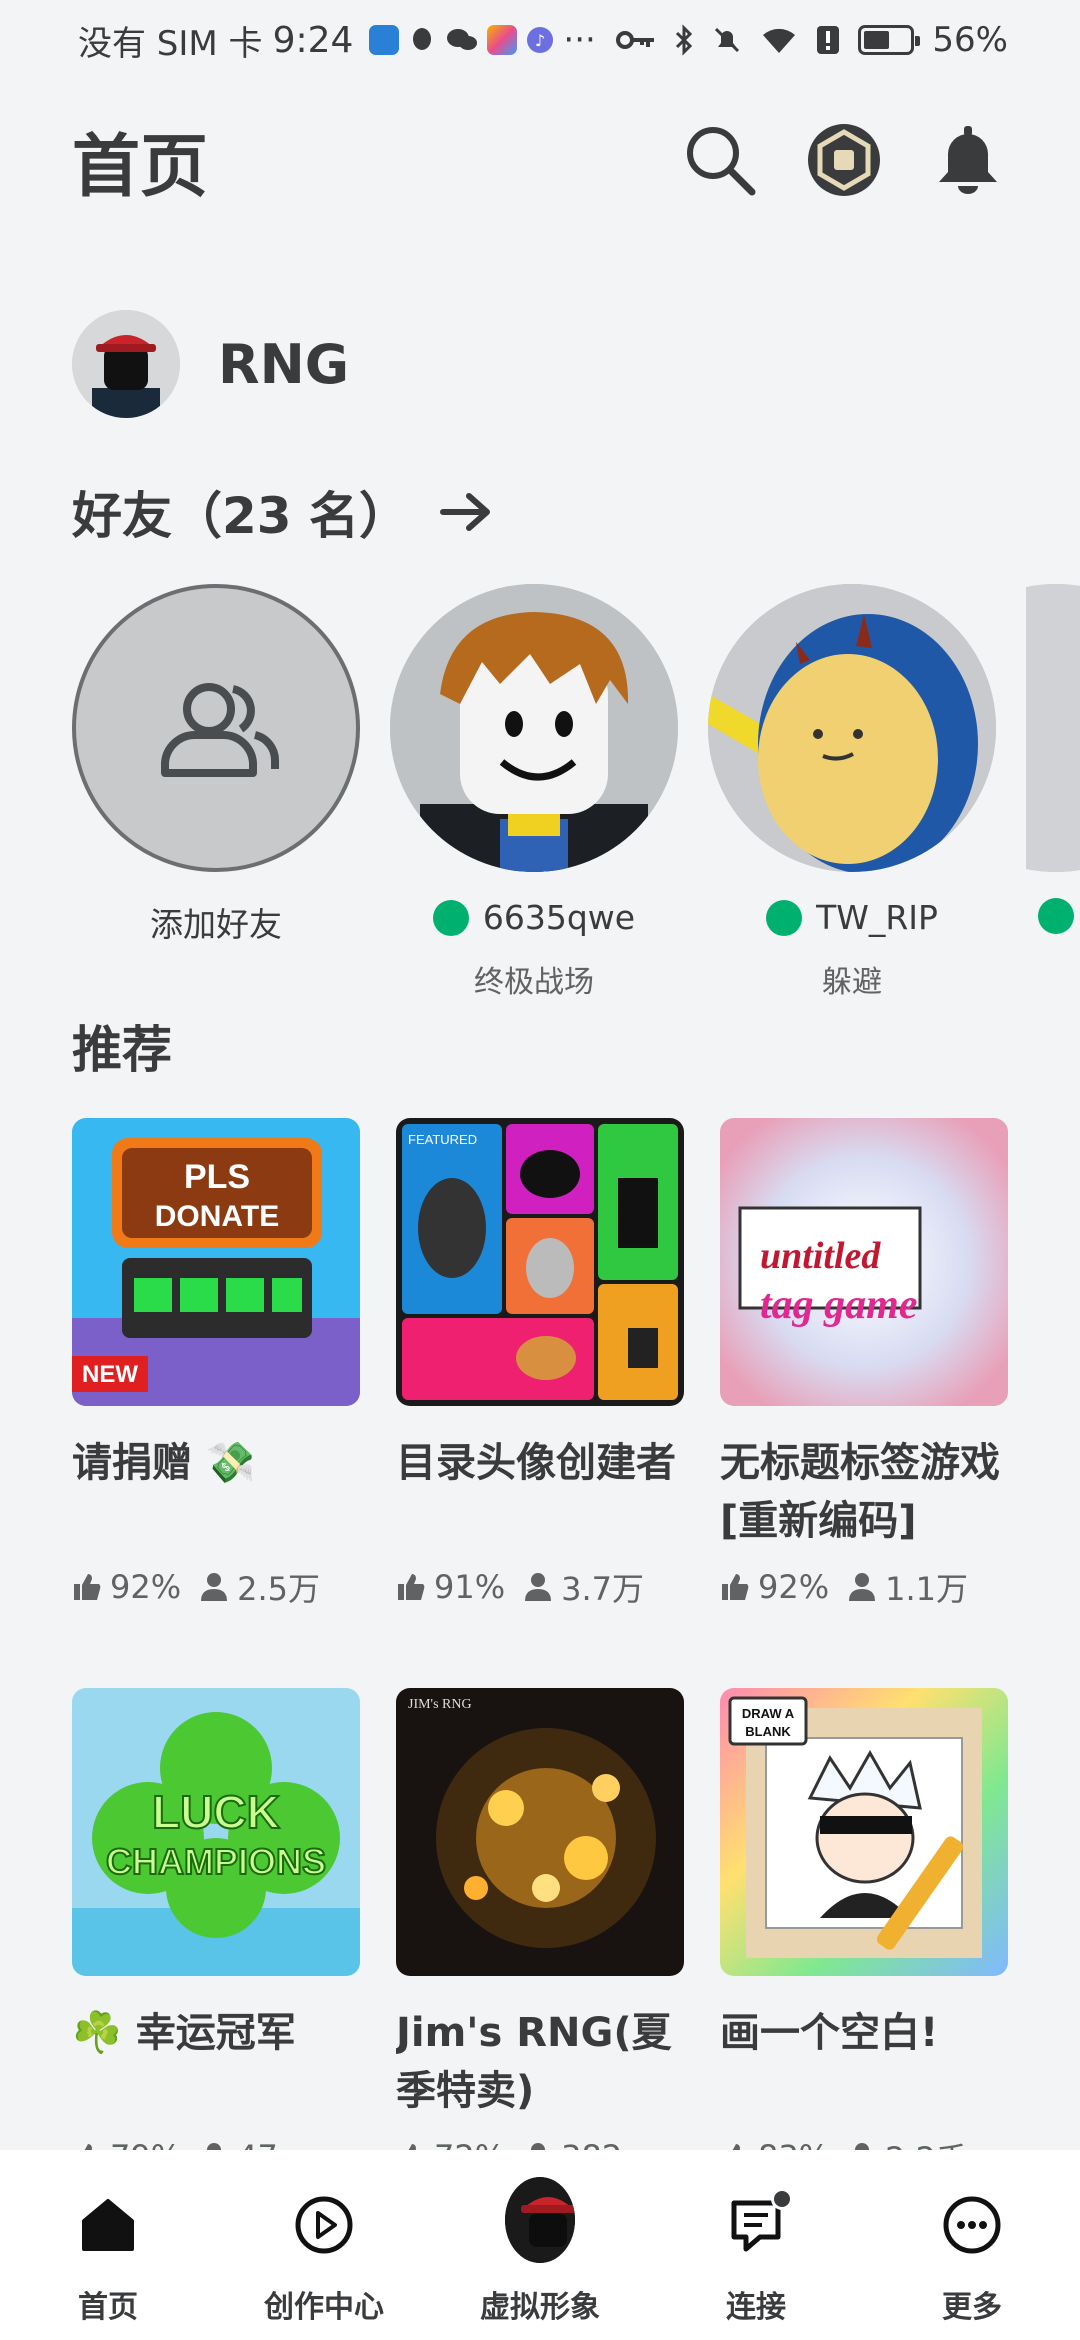 This screenshot has height=2340, width=1080. I want to click on profile-summary: RNG, so click(210, 364).